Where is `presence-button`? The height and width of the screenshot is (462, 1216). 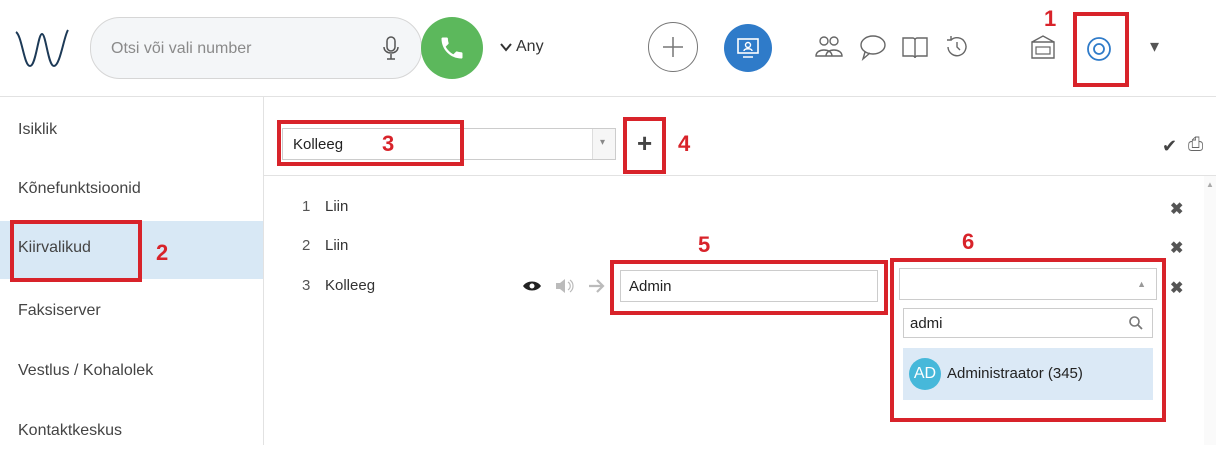
presence-button is located at coordinates (748, 48).